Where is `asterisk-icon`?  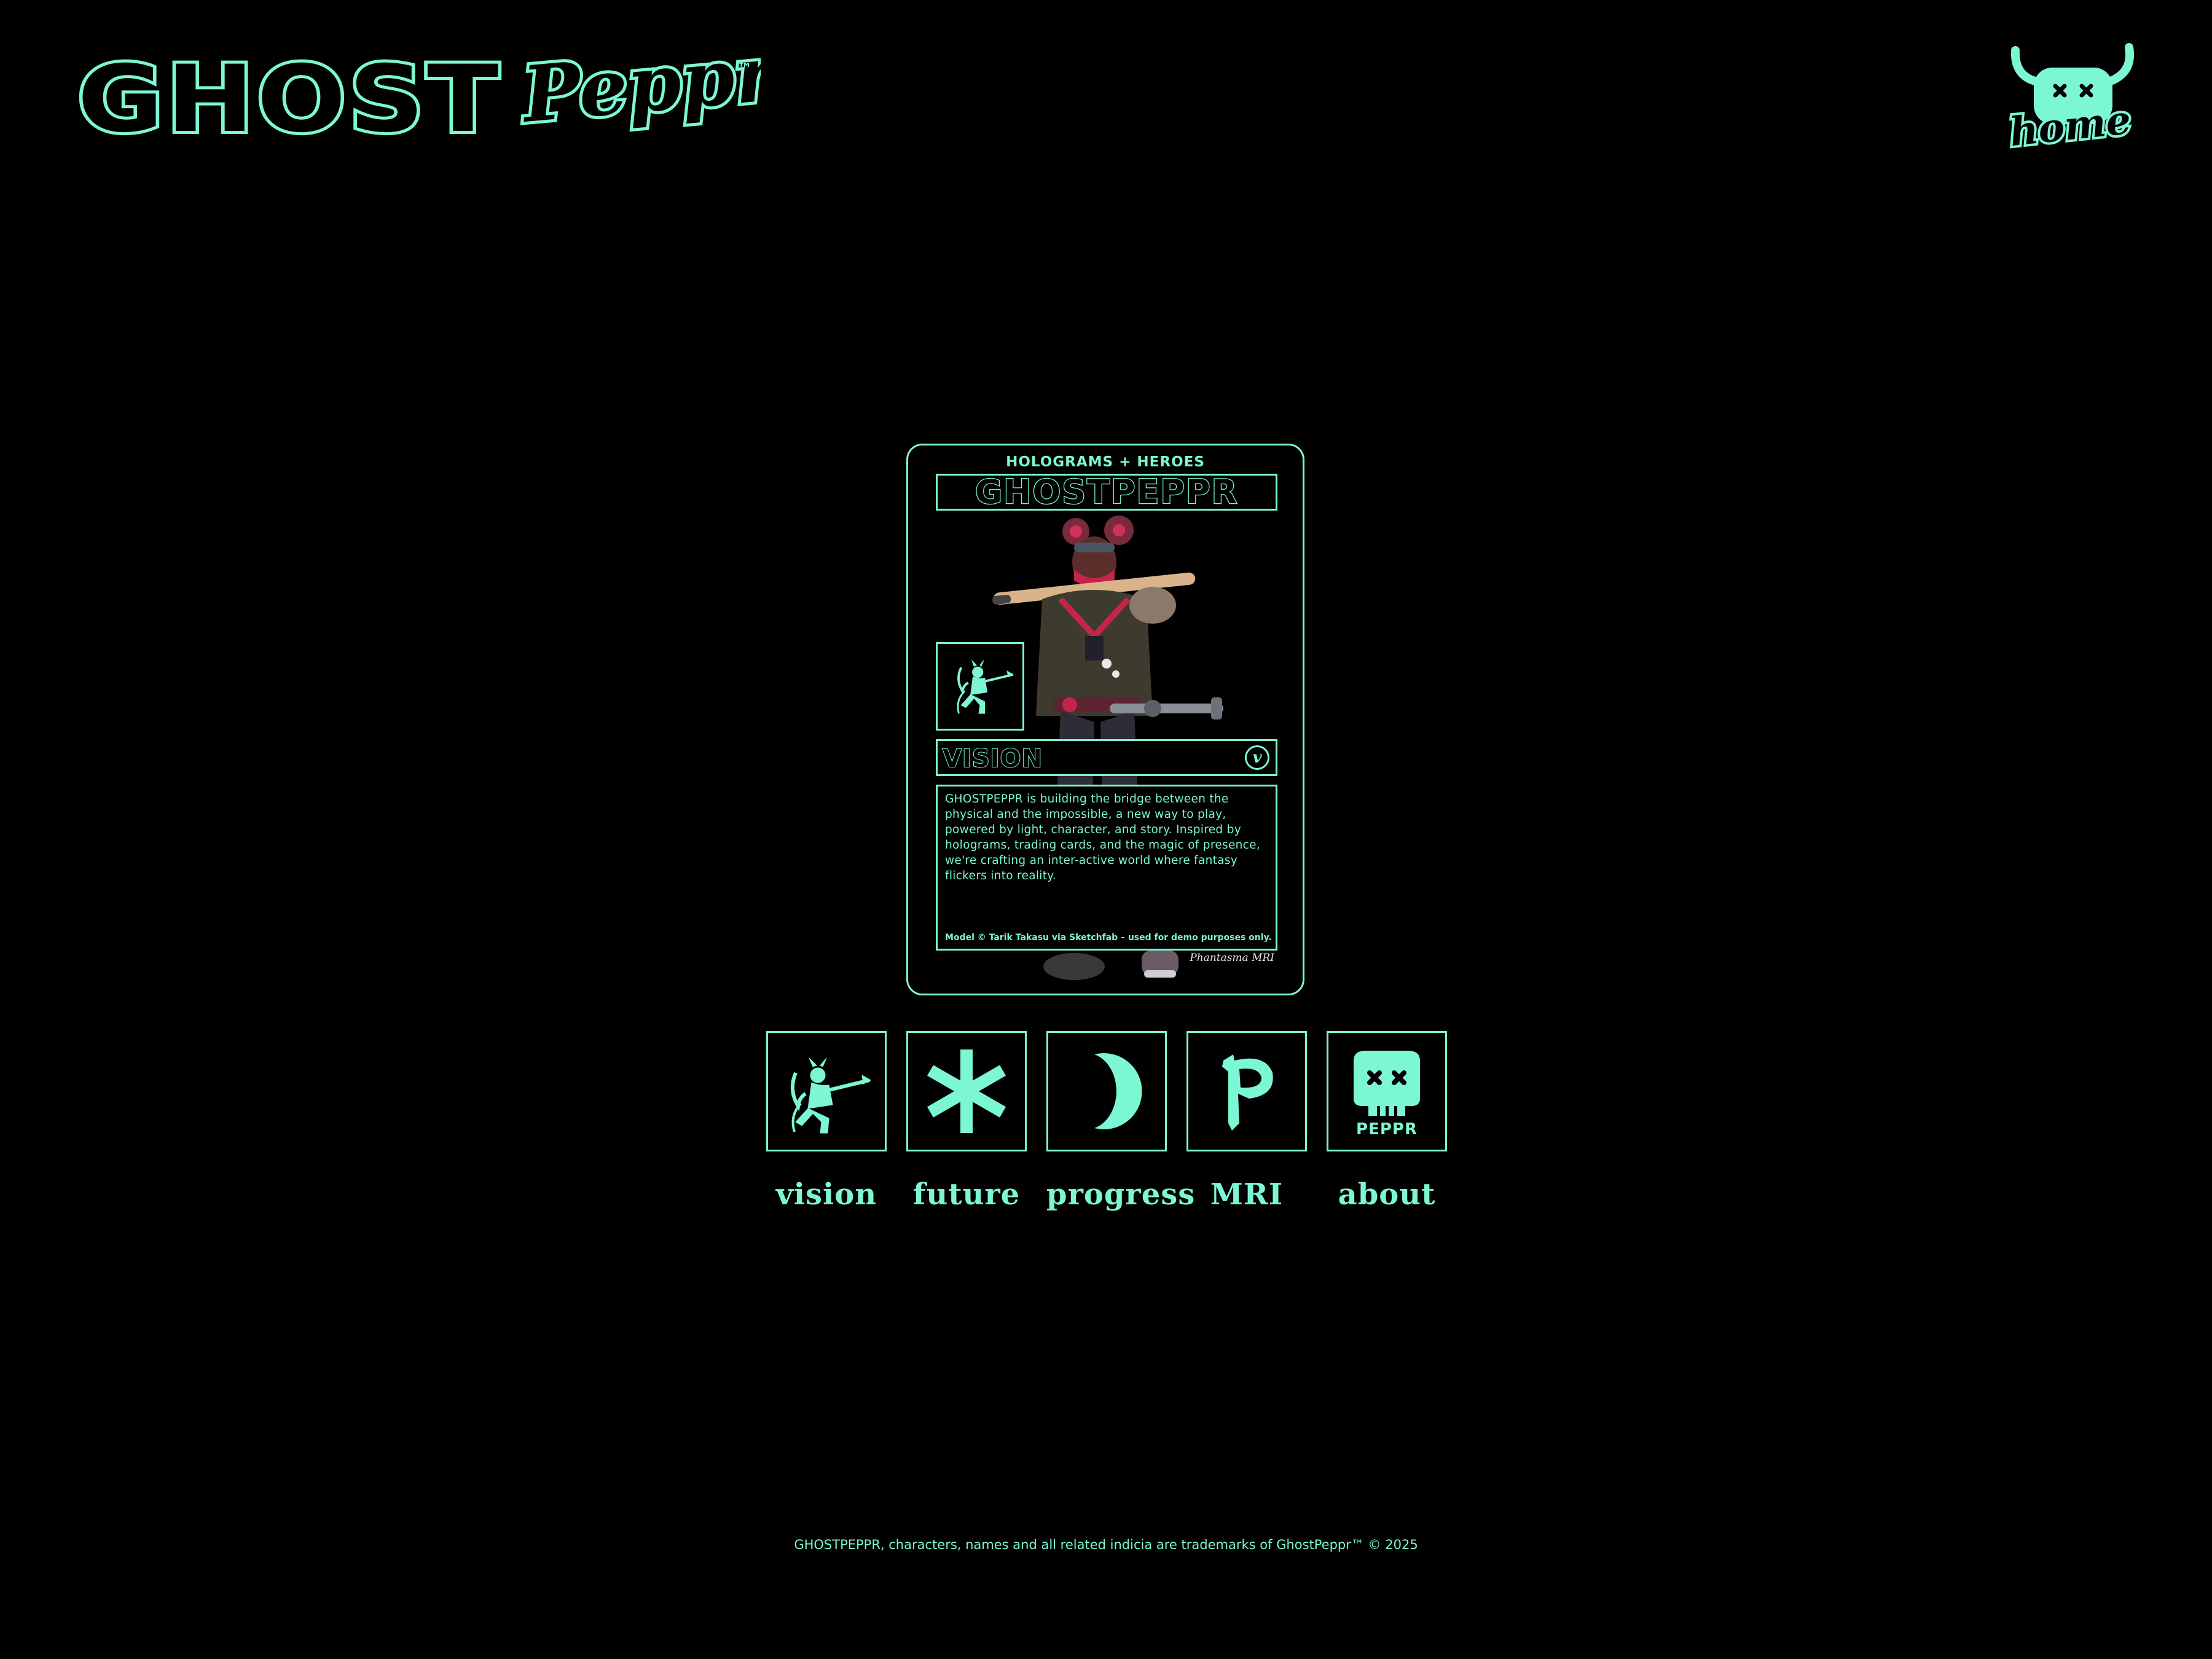
asterisk-icon is located at coordinates (966, 1091).